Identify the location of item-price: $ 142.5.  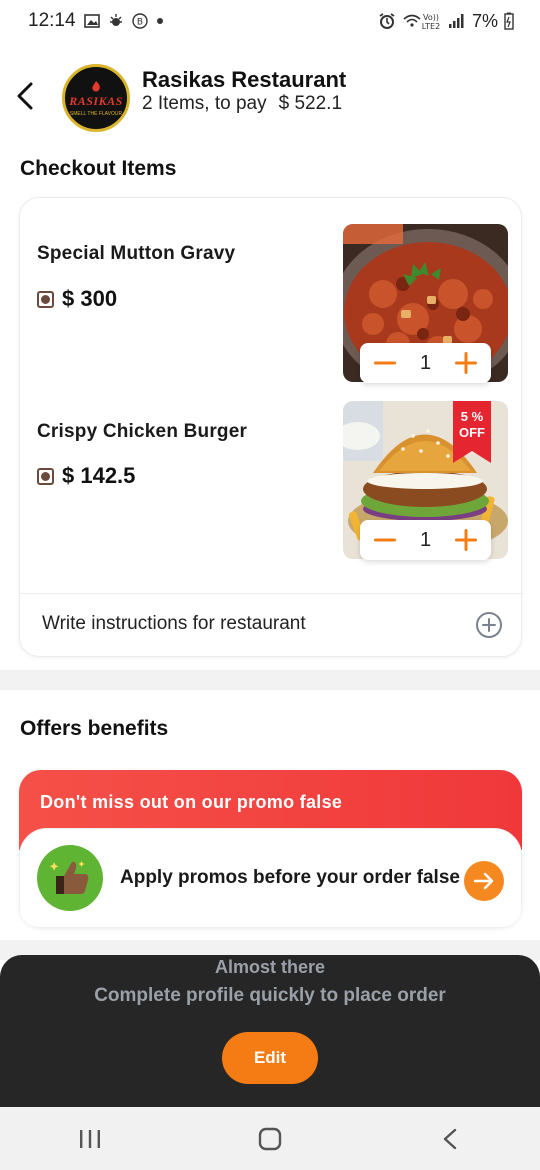
(99, 475).